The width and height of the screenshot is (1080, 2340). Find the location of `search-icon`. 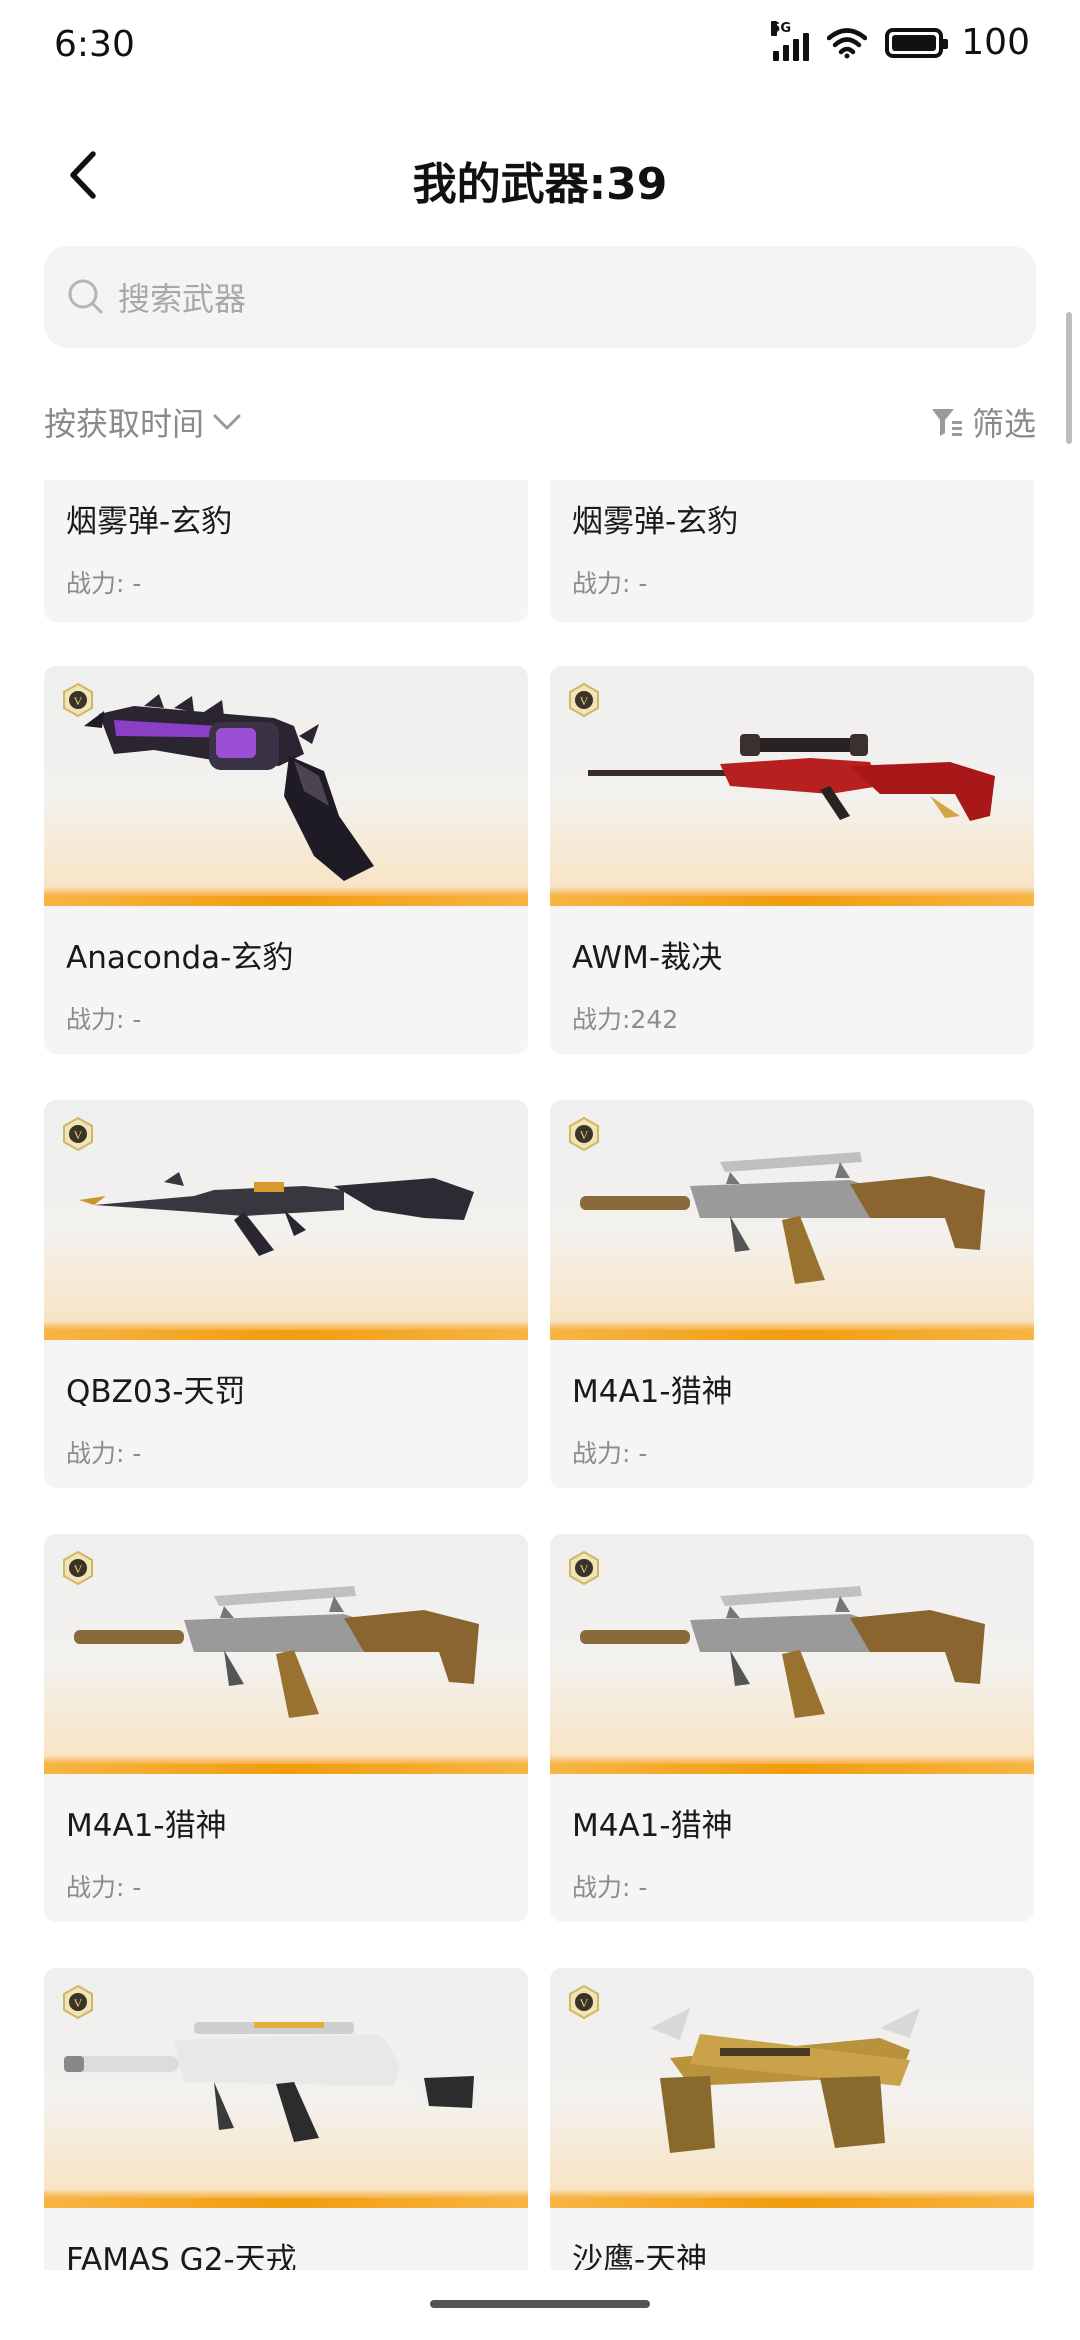

search-icon is located at coordinates (85, 296).